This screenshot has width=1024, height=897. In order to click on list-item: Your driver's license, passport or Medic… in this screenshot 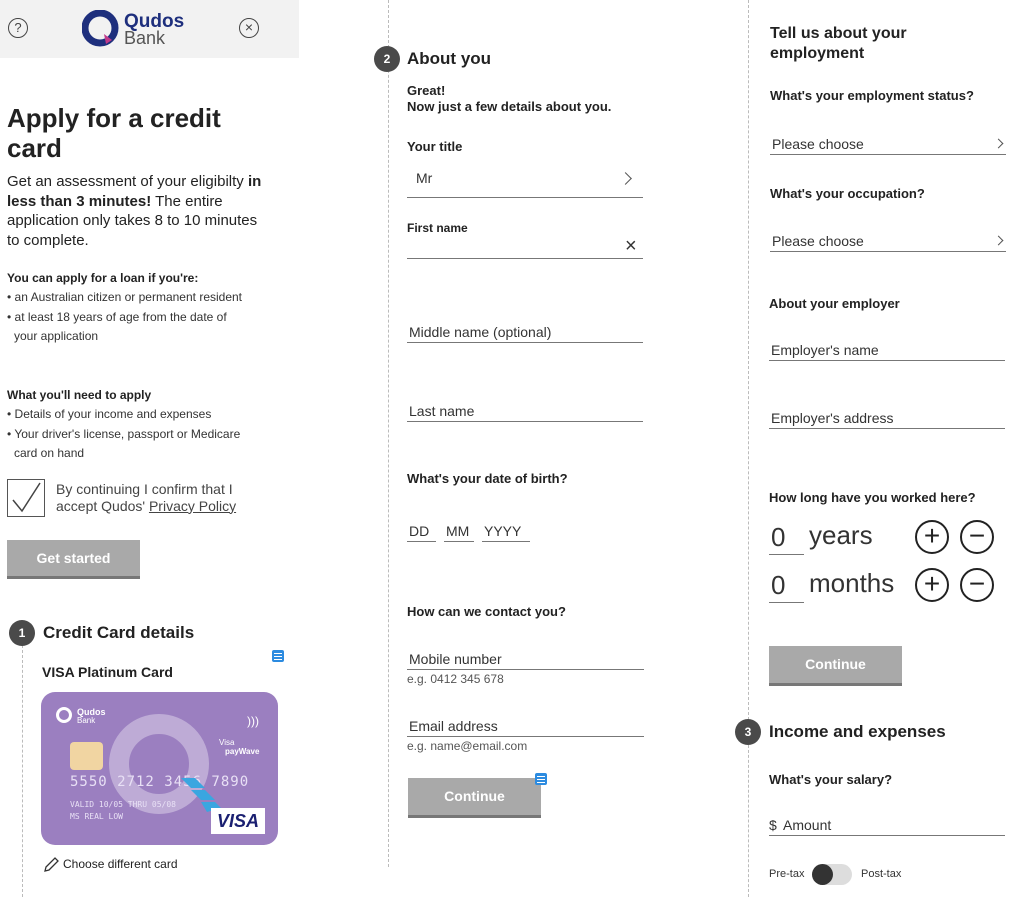, I will do `click(127, 444)`.